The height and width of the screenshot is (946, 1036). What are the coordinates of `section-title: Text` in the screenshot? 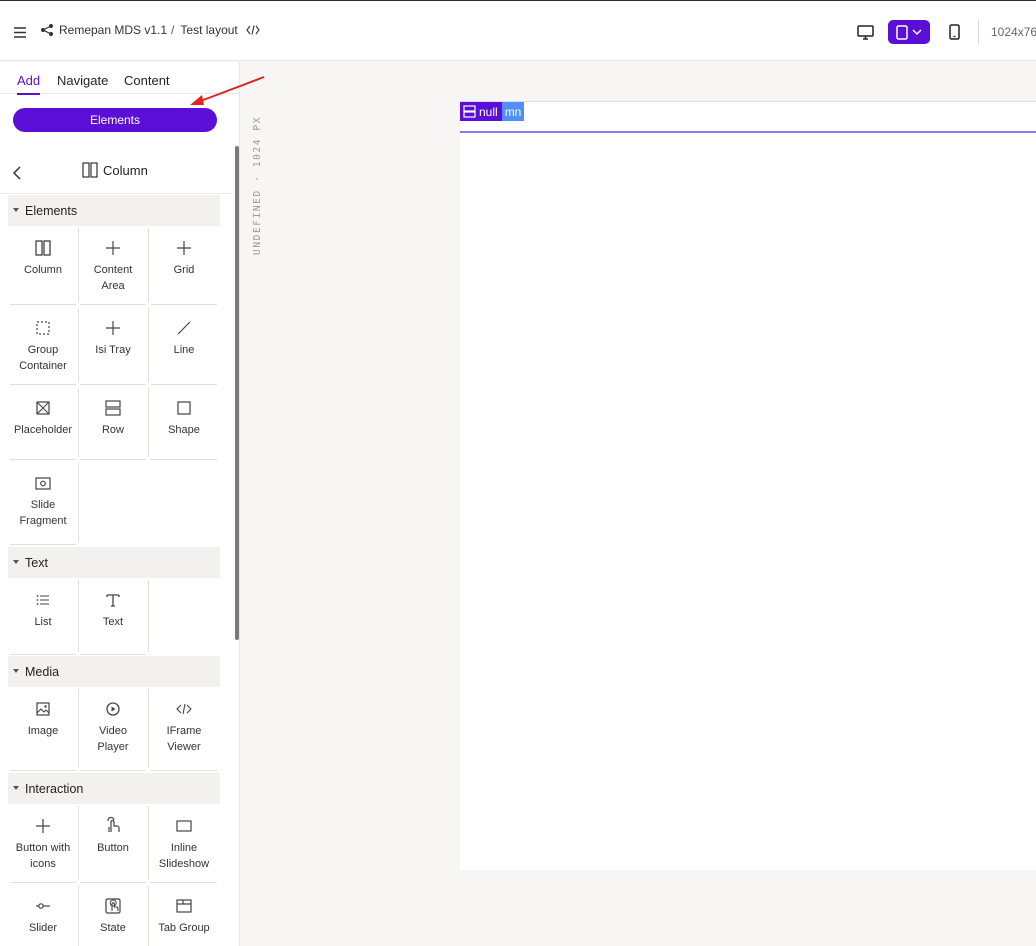 It's located at (36, 562).